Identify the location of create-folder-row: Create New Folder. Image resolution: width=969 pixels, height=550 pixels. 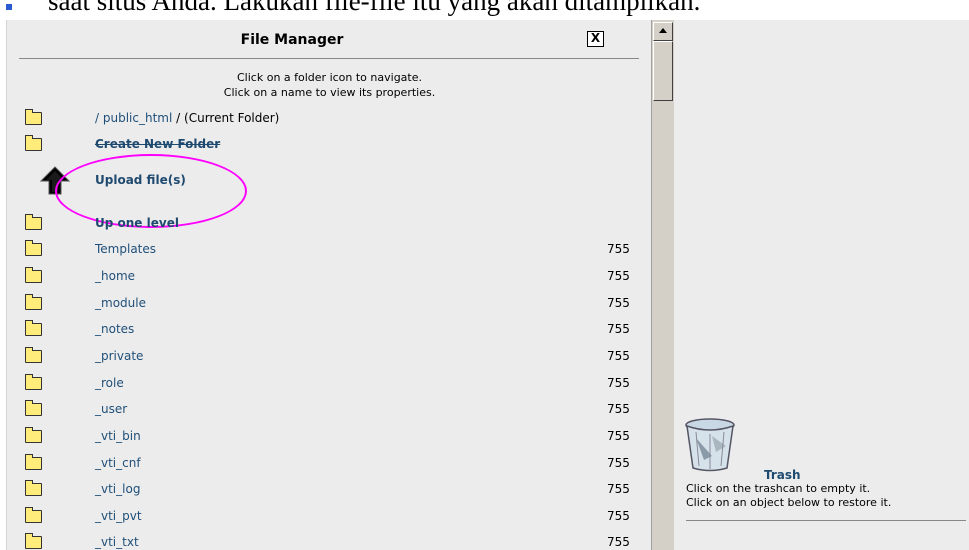
(329, 146).